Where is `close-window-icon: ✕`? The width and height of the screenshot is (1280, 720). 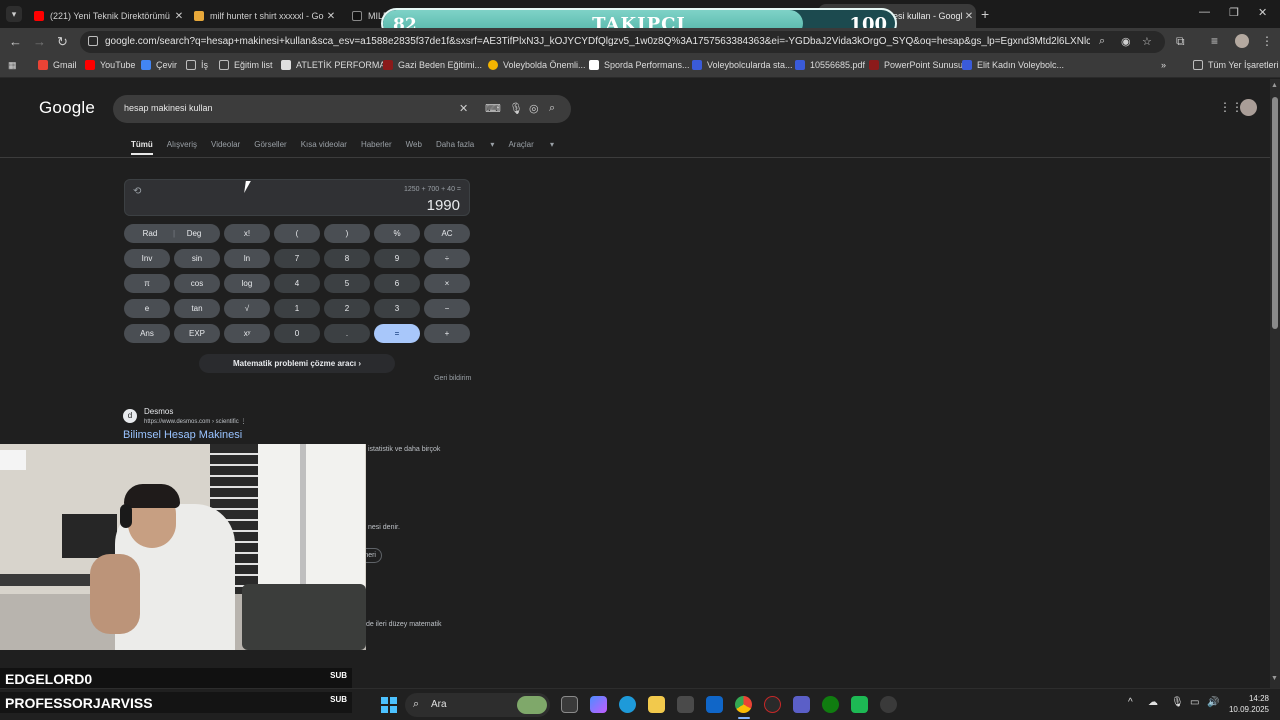
close-window-icon: ✕ is located at coordinates (1262, 12).